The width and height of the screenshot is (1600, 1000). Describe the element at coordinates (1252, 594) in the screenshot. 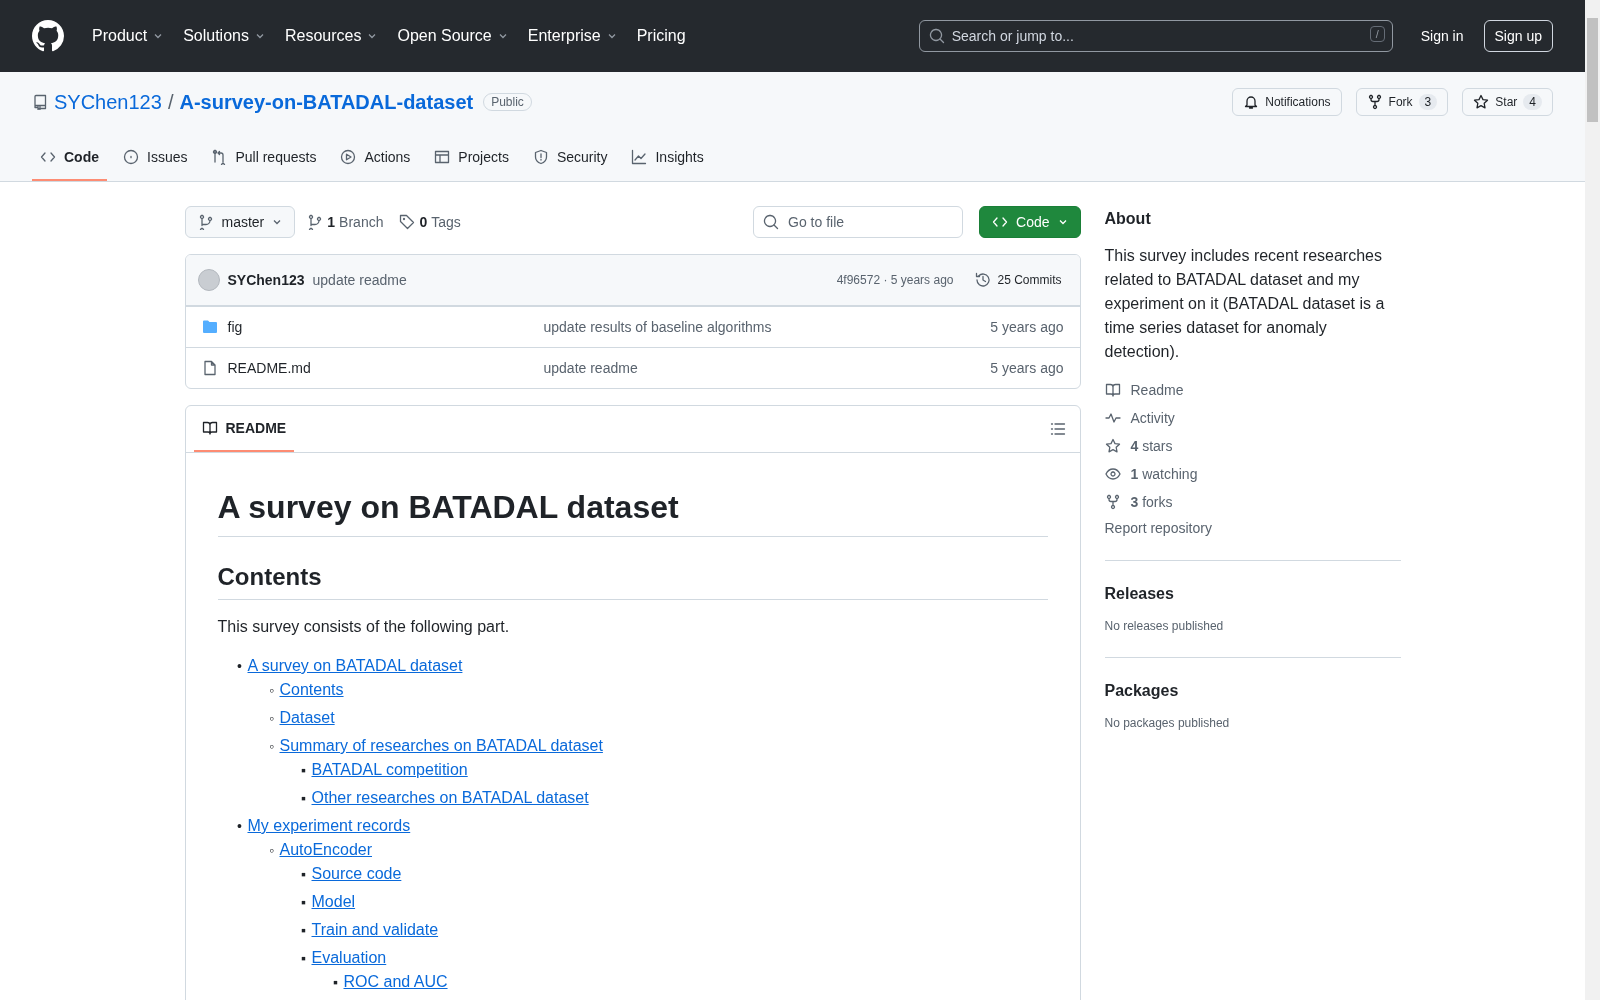

I see `releases-title: Releases` at that location.